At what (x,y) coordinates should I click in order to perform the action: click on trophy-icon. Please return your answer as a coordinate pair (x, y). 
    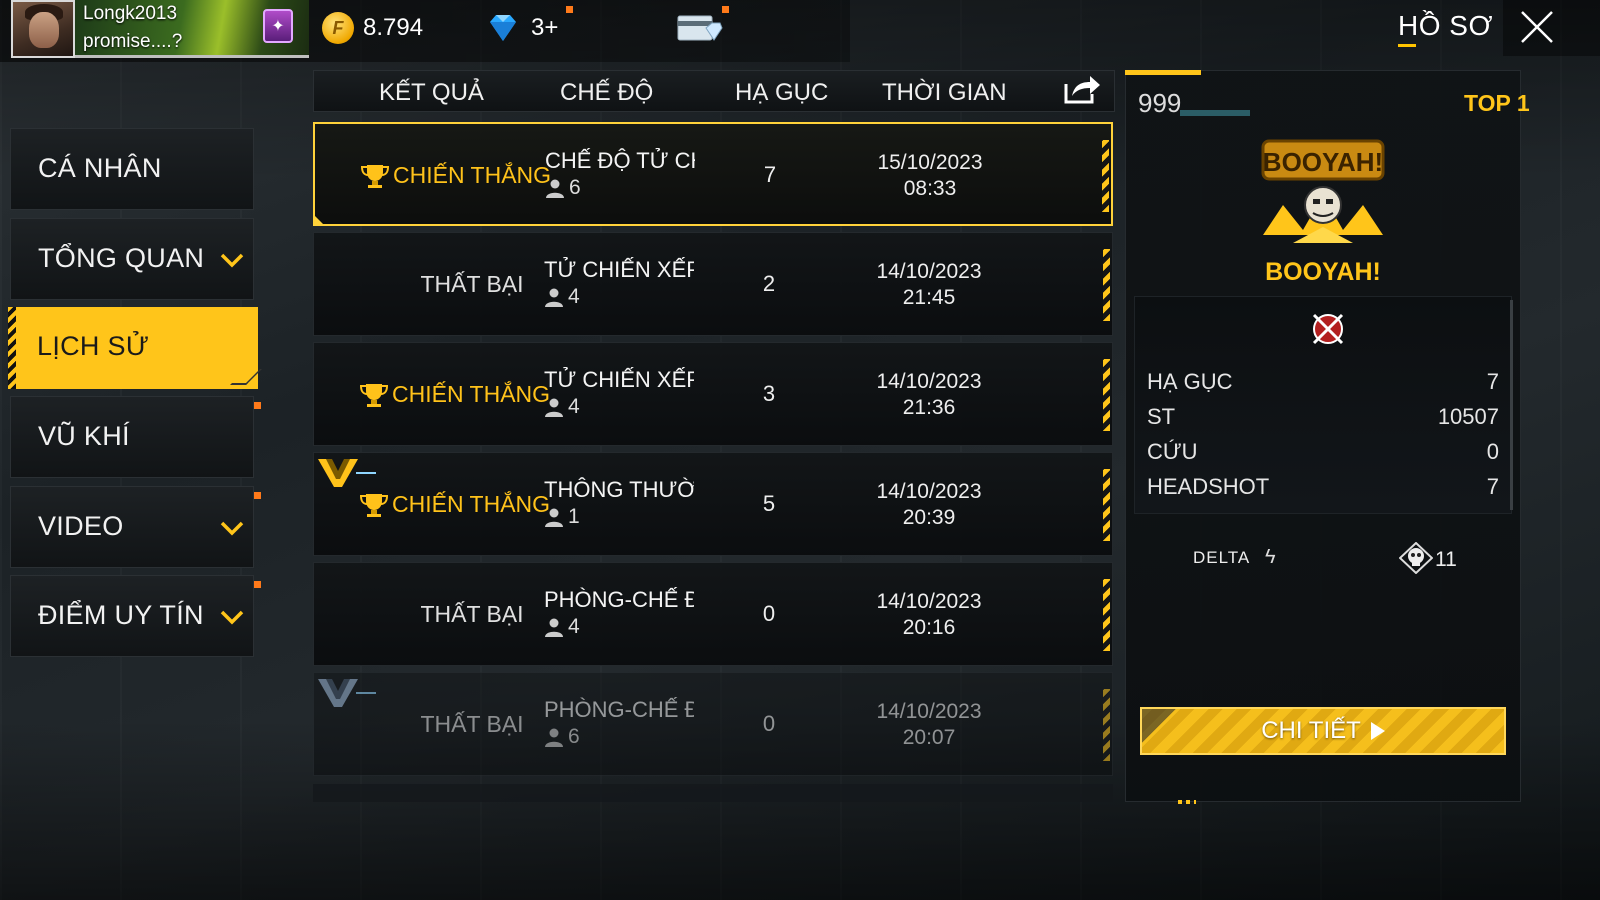
    Looking at the image, I should click on (375, 176).